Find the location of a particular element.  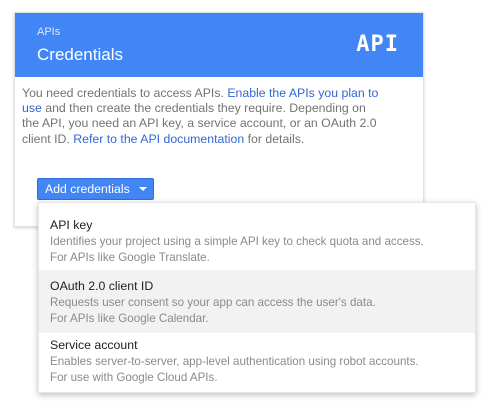

api-documentation-link: Refer to the API documentation is located at coordinates (158, 139).